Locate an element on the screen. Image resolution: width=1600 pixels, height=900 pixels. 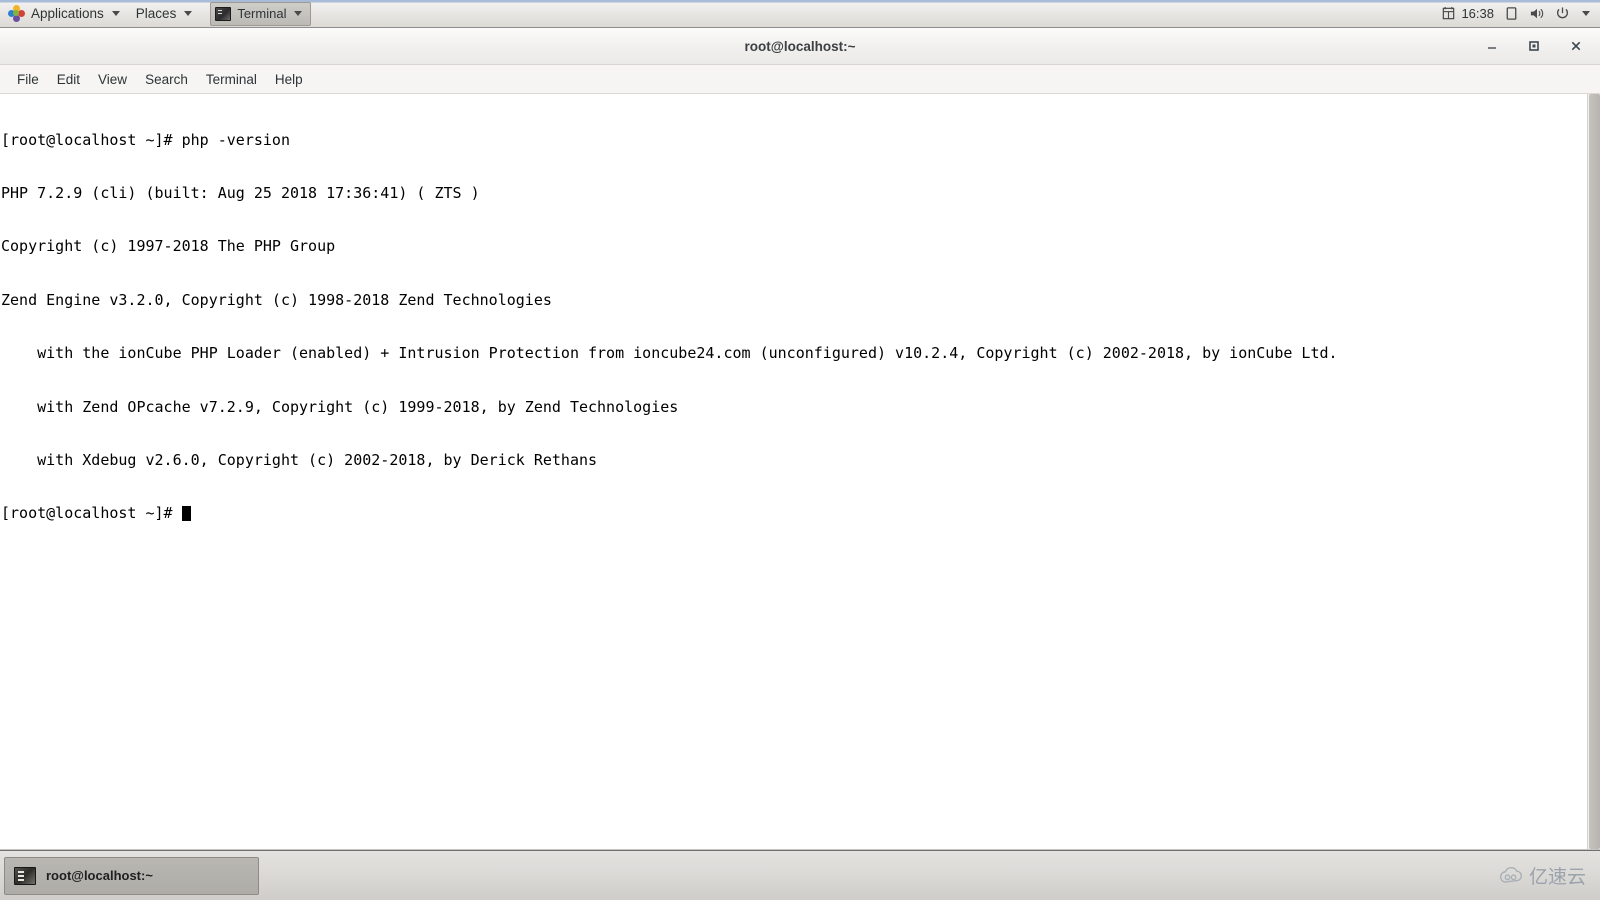
terminal-scrollbar is located at coordinates (1593, 471).